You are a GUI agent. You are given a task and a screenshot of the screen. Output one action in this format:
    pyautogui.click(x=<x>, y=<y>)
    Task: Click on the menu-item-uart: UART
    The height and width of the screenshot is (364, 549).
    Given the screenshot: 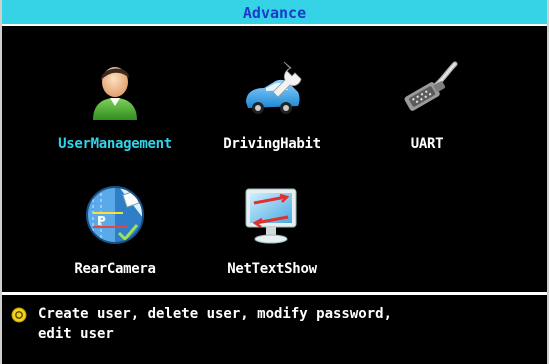 What is the action you would take?
    pyautogui.click(x=427, y=113)
    